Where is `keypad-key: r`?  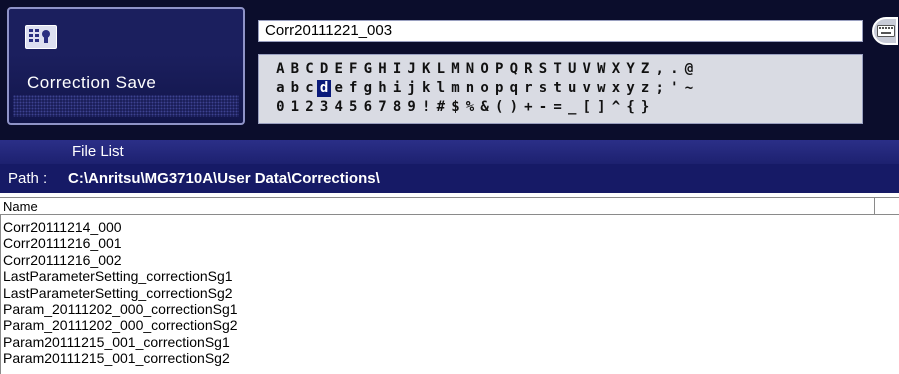 keypad-key: r is located at coordinates (528, 88).